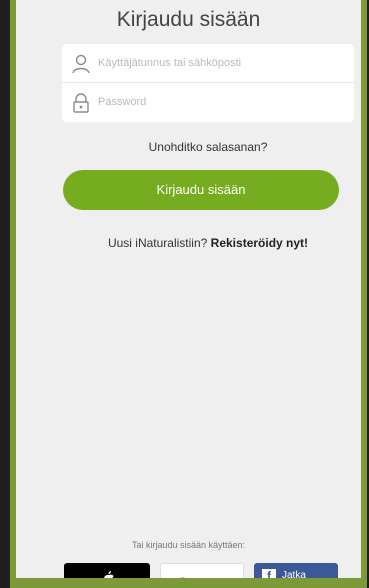 Image resolution: width=369 pixels, height=588 pixels. What do you see at coordinates (182, 576) in the screenshot?
I see `google-icon: G` at bounding box center [182, 576].